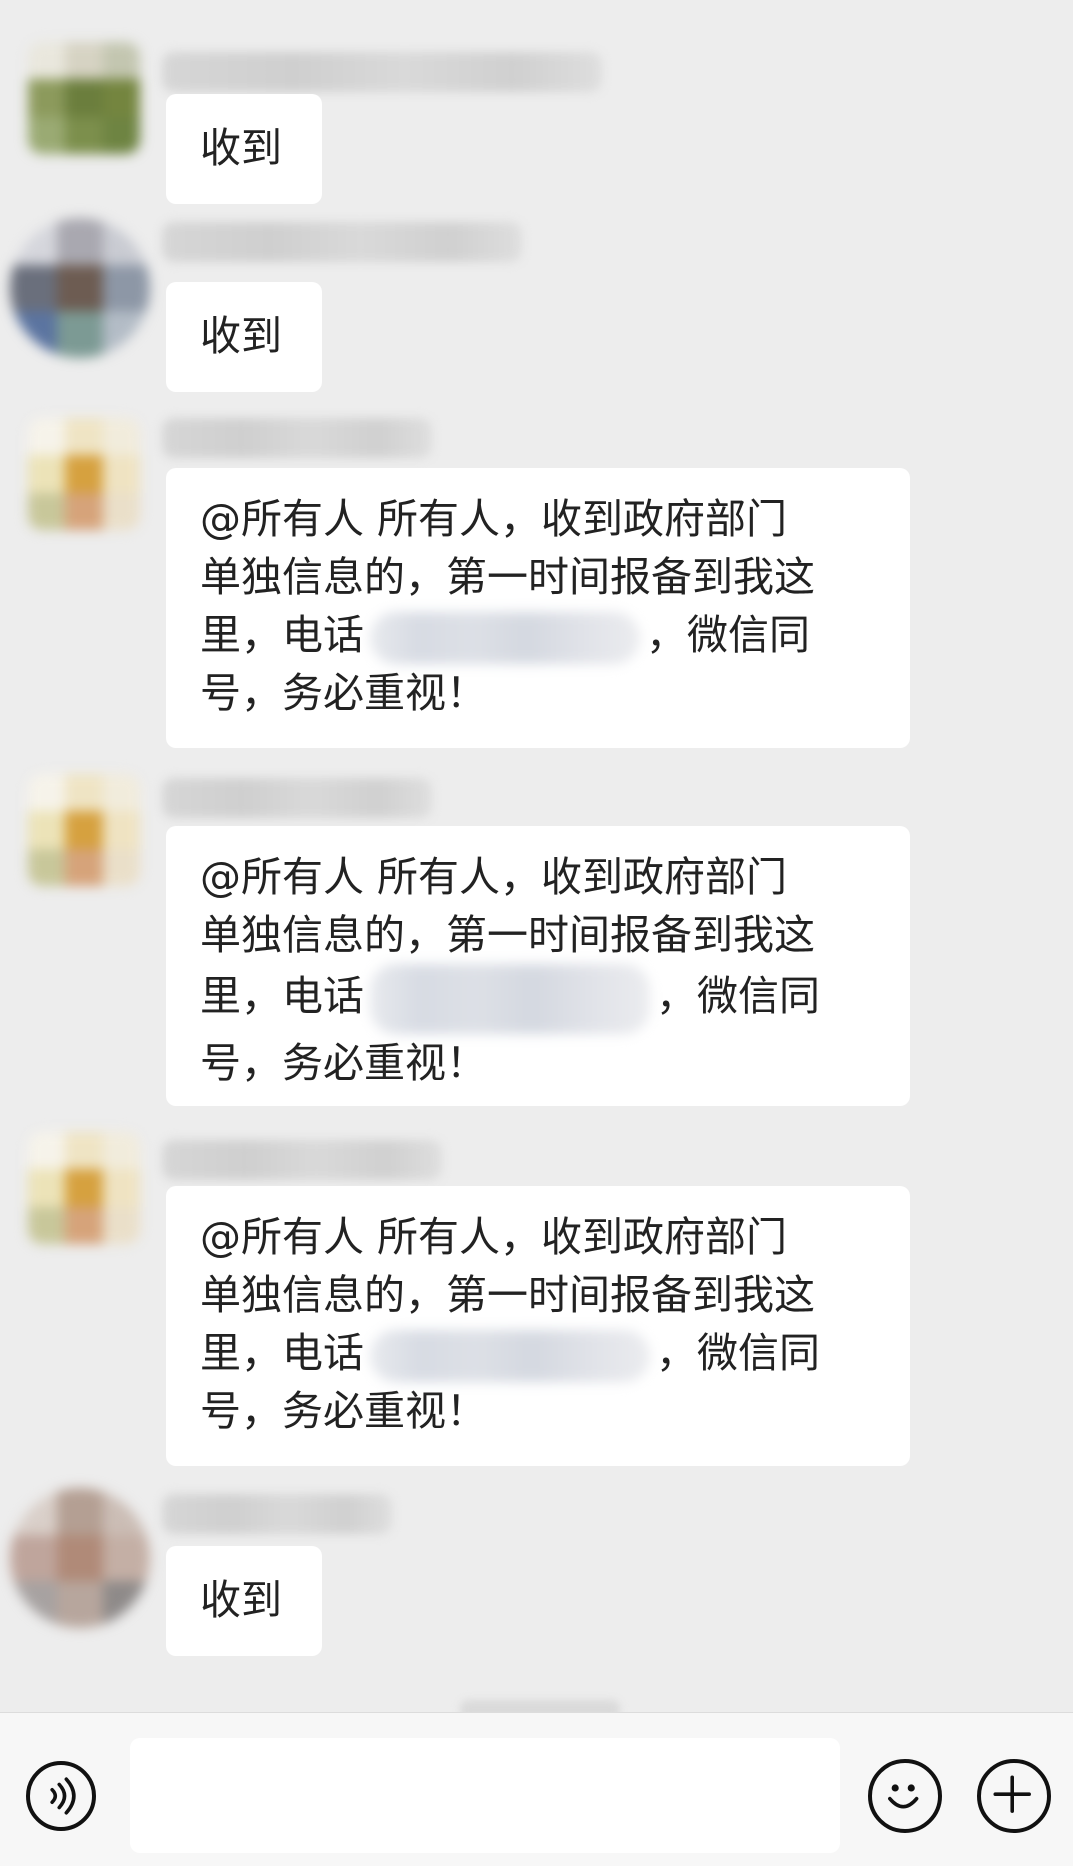 The width and height of the screenshot is (1073, 1866). I want to click on emoji-icon, so click(903, 1796).